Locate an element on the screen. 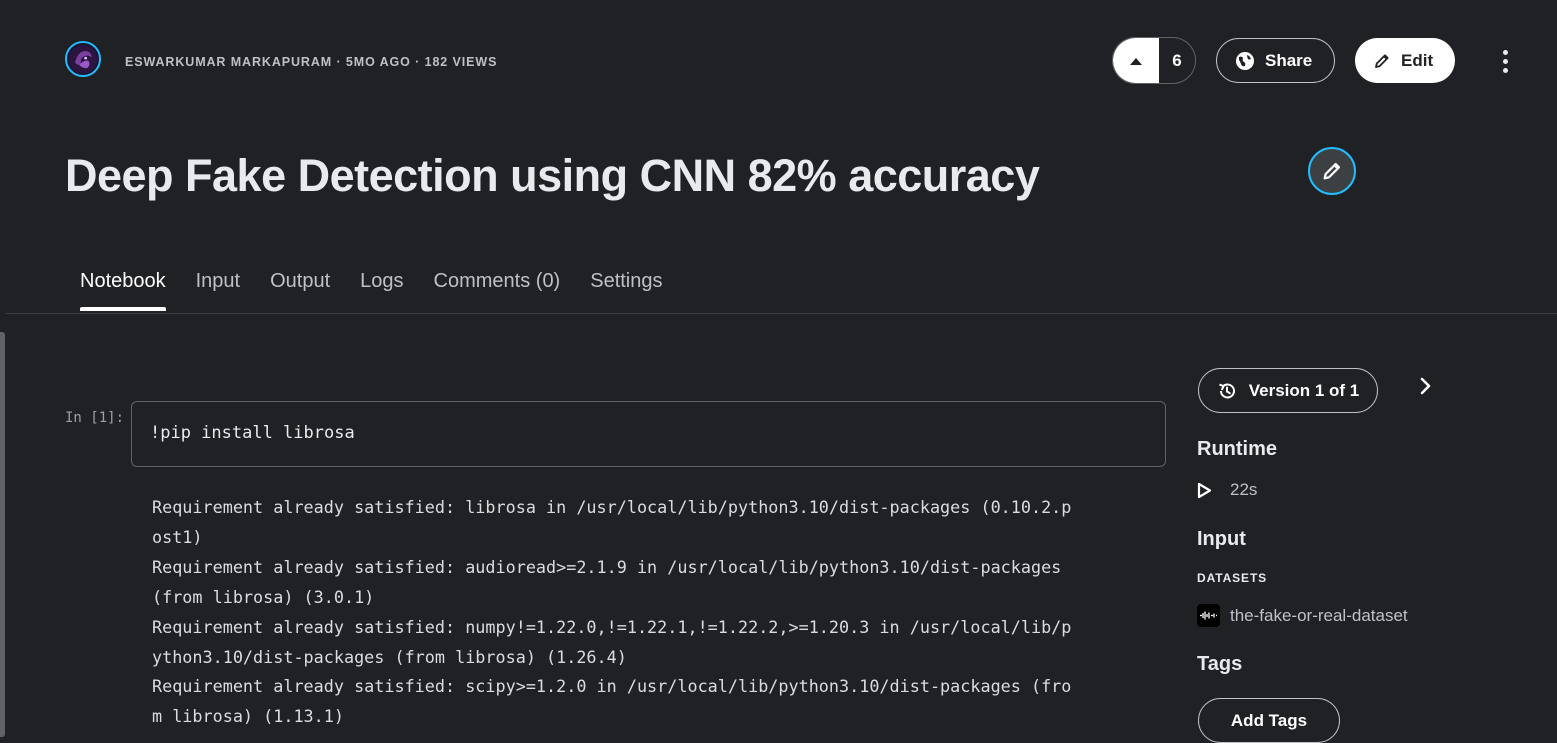  code-cell: !pip install librosa is located at coordinates (648, 434).